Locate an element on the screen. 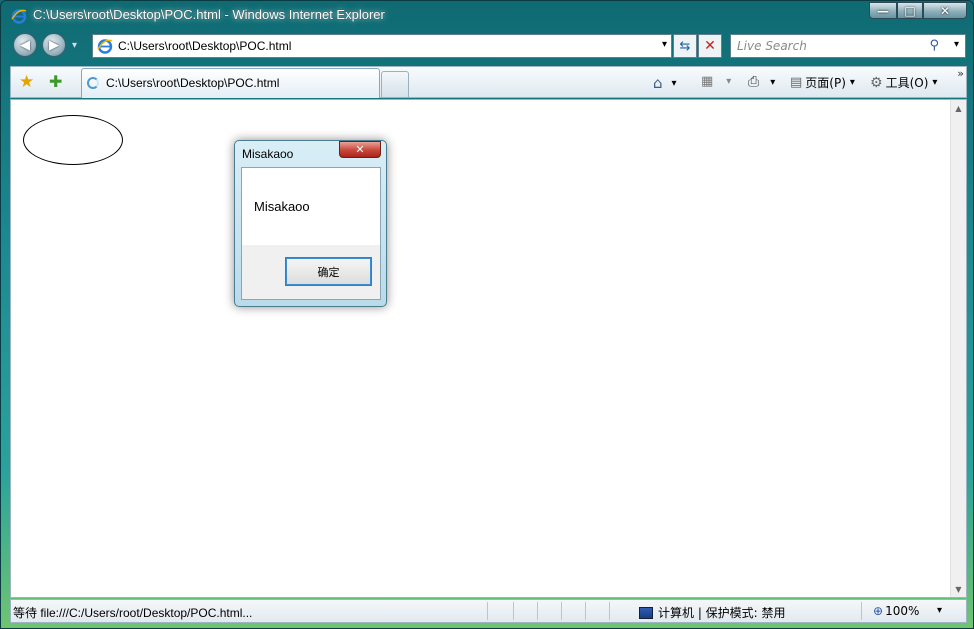 This screenshot has height=629, width=974. search-box: Live Search ⚲ ▾ is located at coordinates (848, 46).